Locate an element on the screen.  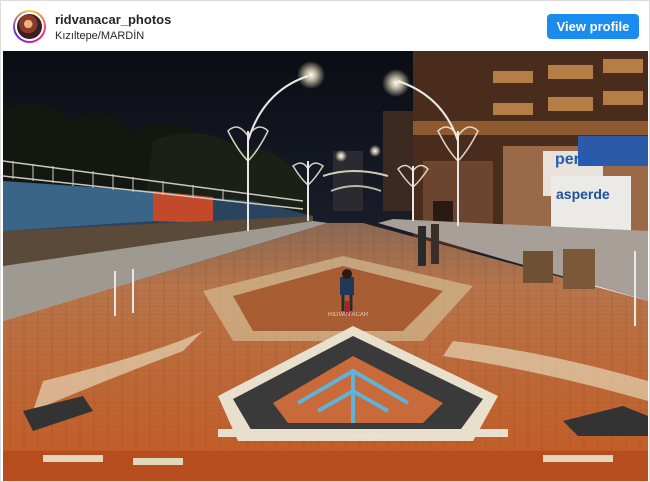
shop-sign-perde: perde is located at coordinates (577, 159).